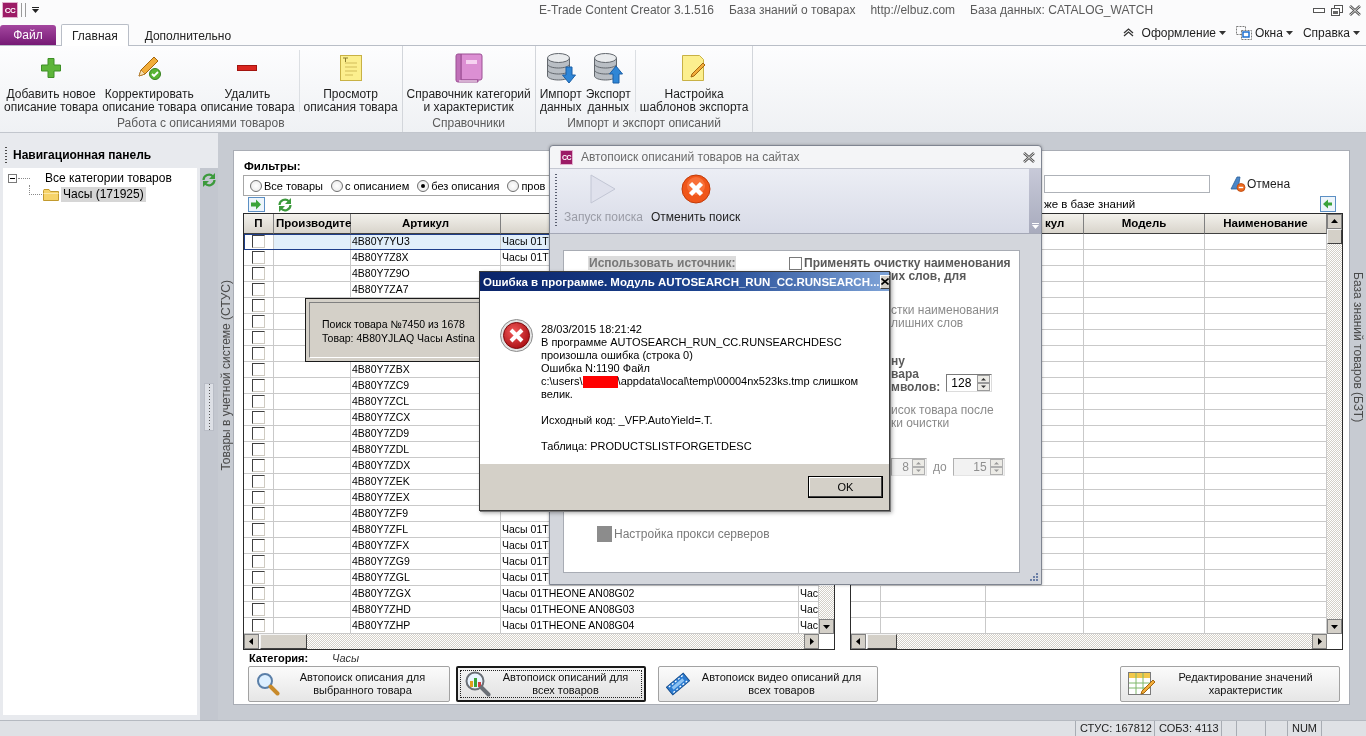 The height and width of the screenshot is (736, 1366). Describe the element at coordinates (381, 481) in the screenshot. I see `article-code: 4B80Y7ZEK` at that location.